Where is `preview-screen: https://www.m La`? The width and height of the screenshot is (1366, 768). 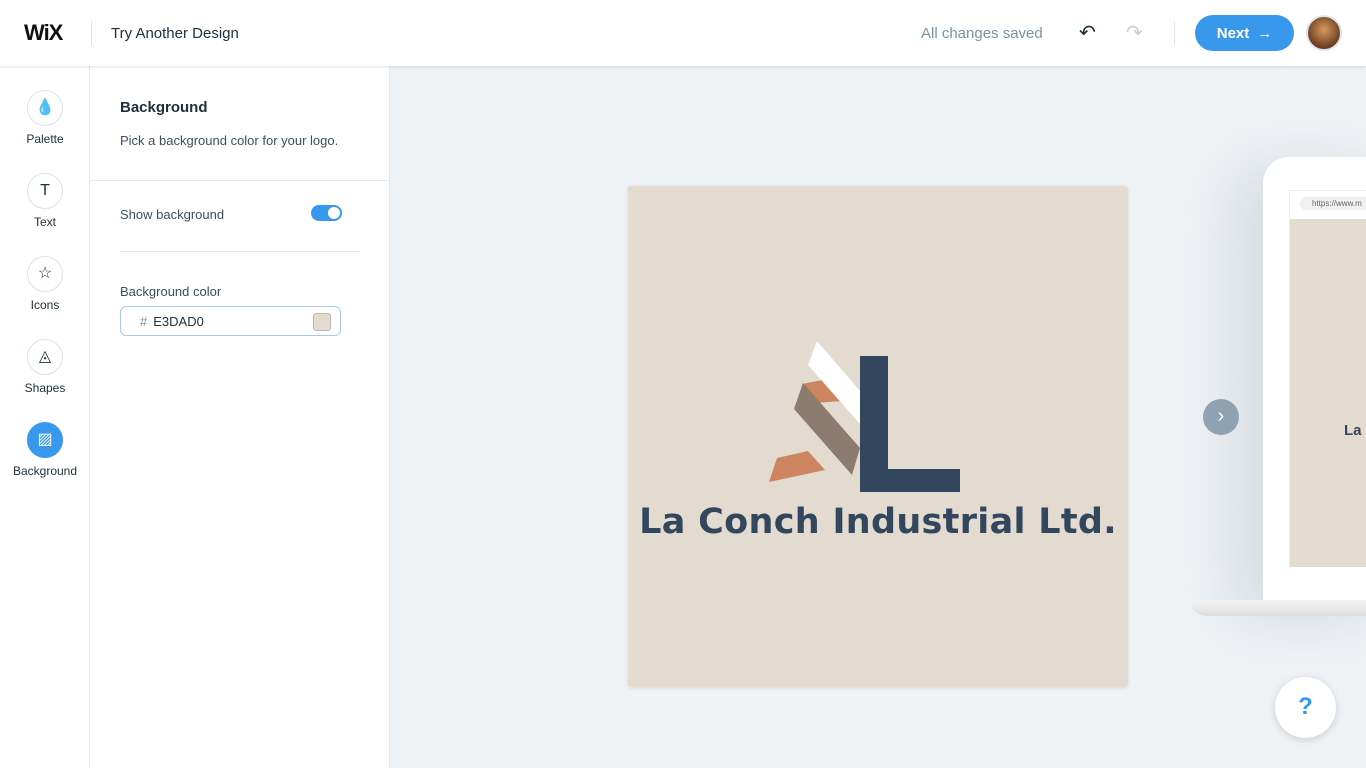
preview-screen: https://www.m La is located at coordinates (1327, 378).